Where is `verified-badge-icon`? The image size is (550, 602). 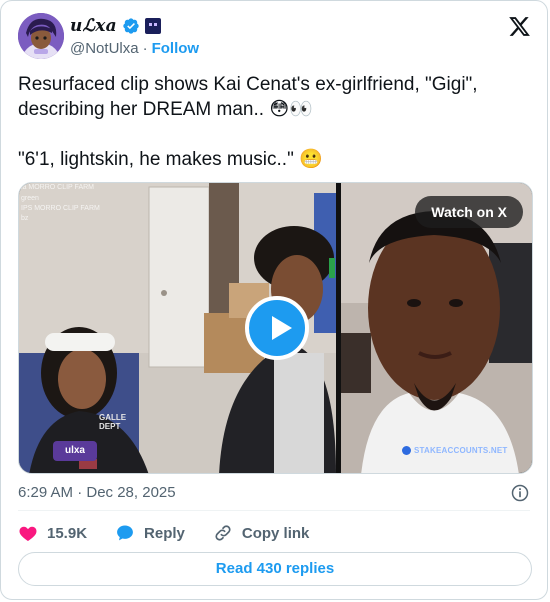 verified-badge-icon is located at coordinates (131, 26).